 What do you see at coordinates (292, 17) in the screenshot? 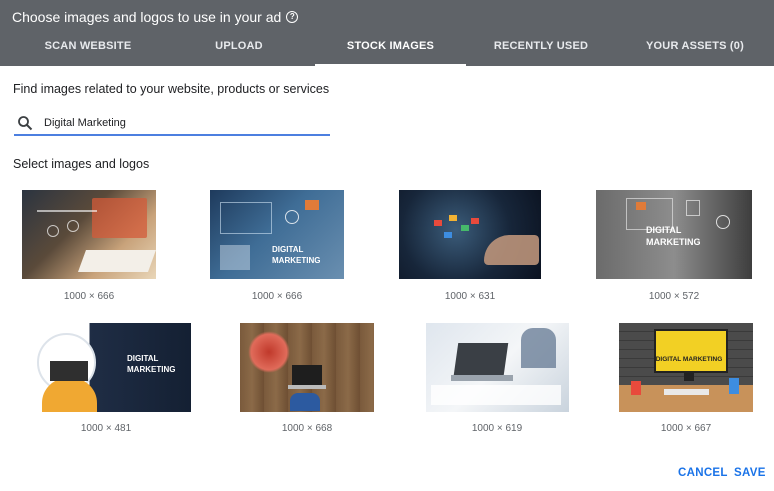
I see `help-circle-icon: ?` at bounding box center [292, 17].